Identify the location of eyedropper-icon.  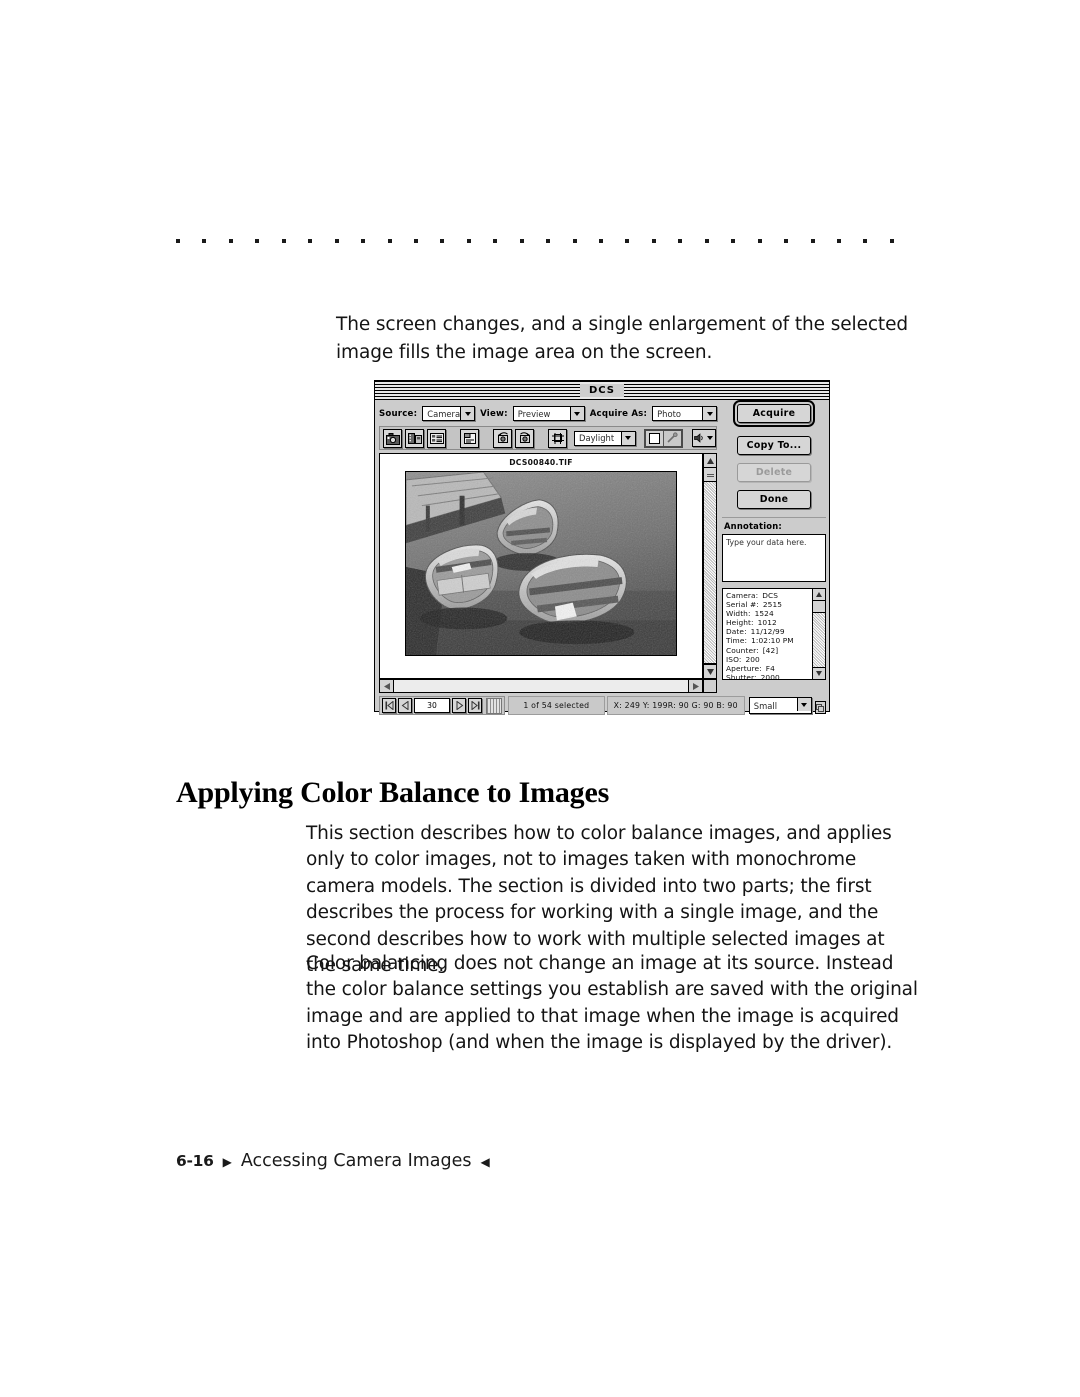
(672, 438).